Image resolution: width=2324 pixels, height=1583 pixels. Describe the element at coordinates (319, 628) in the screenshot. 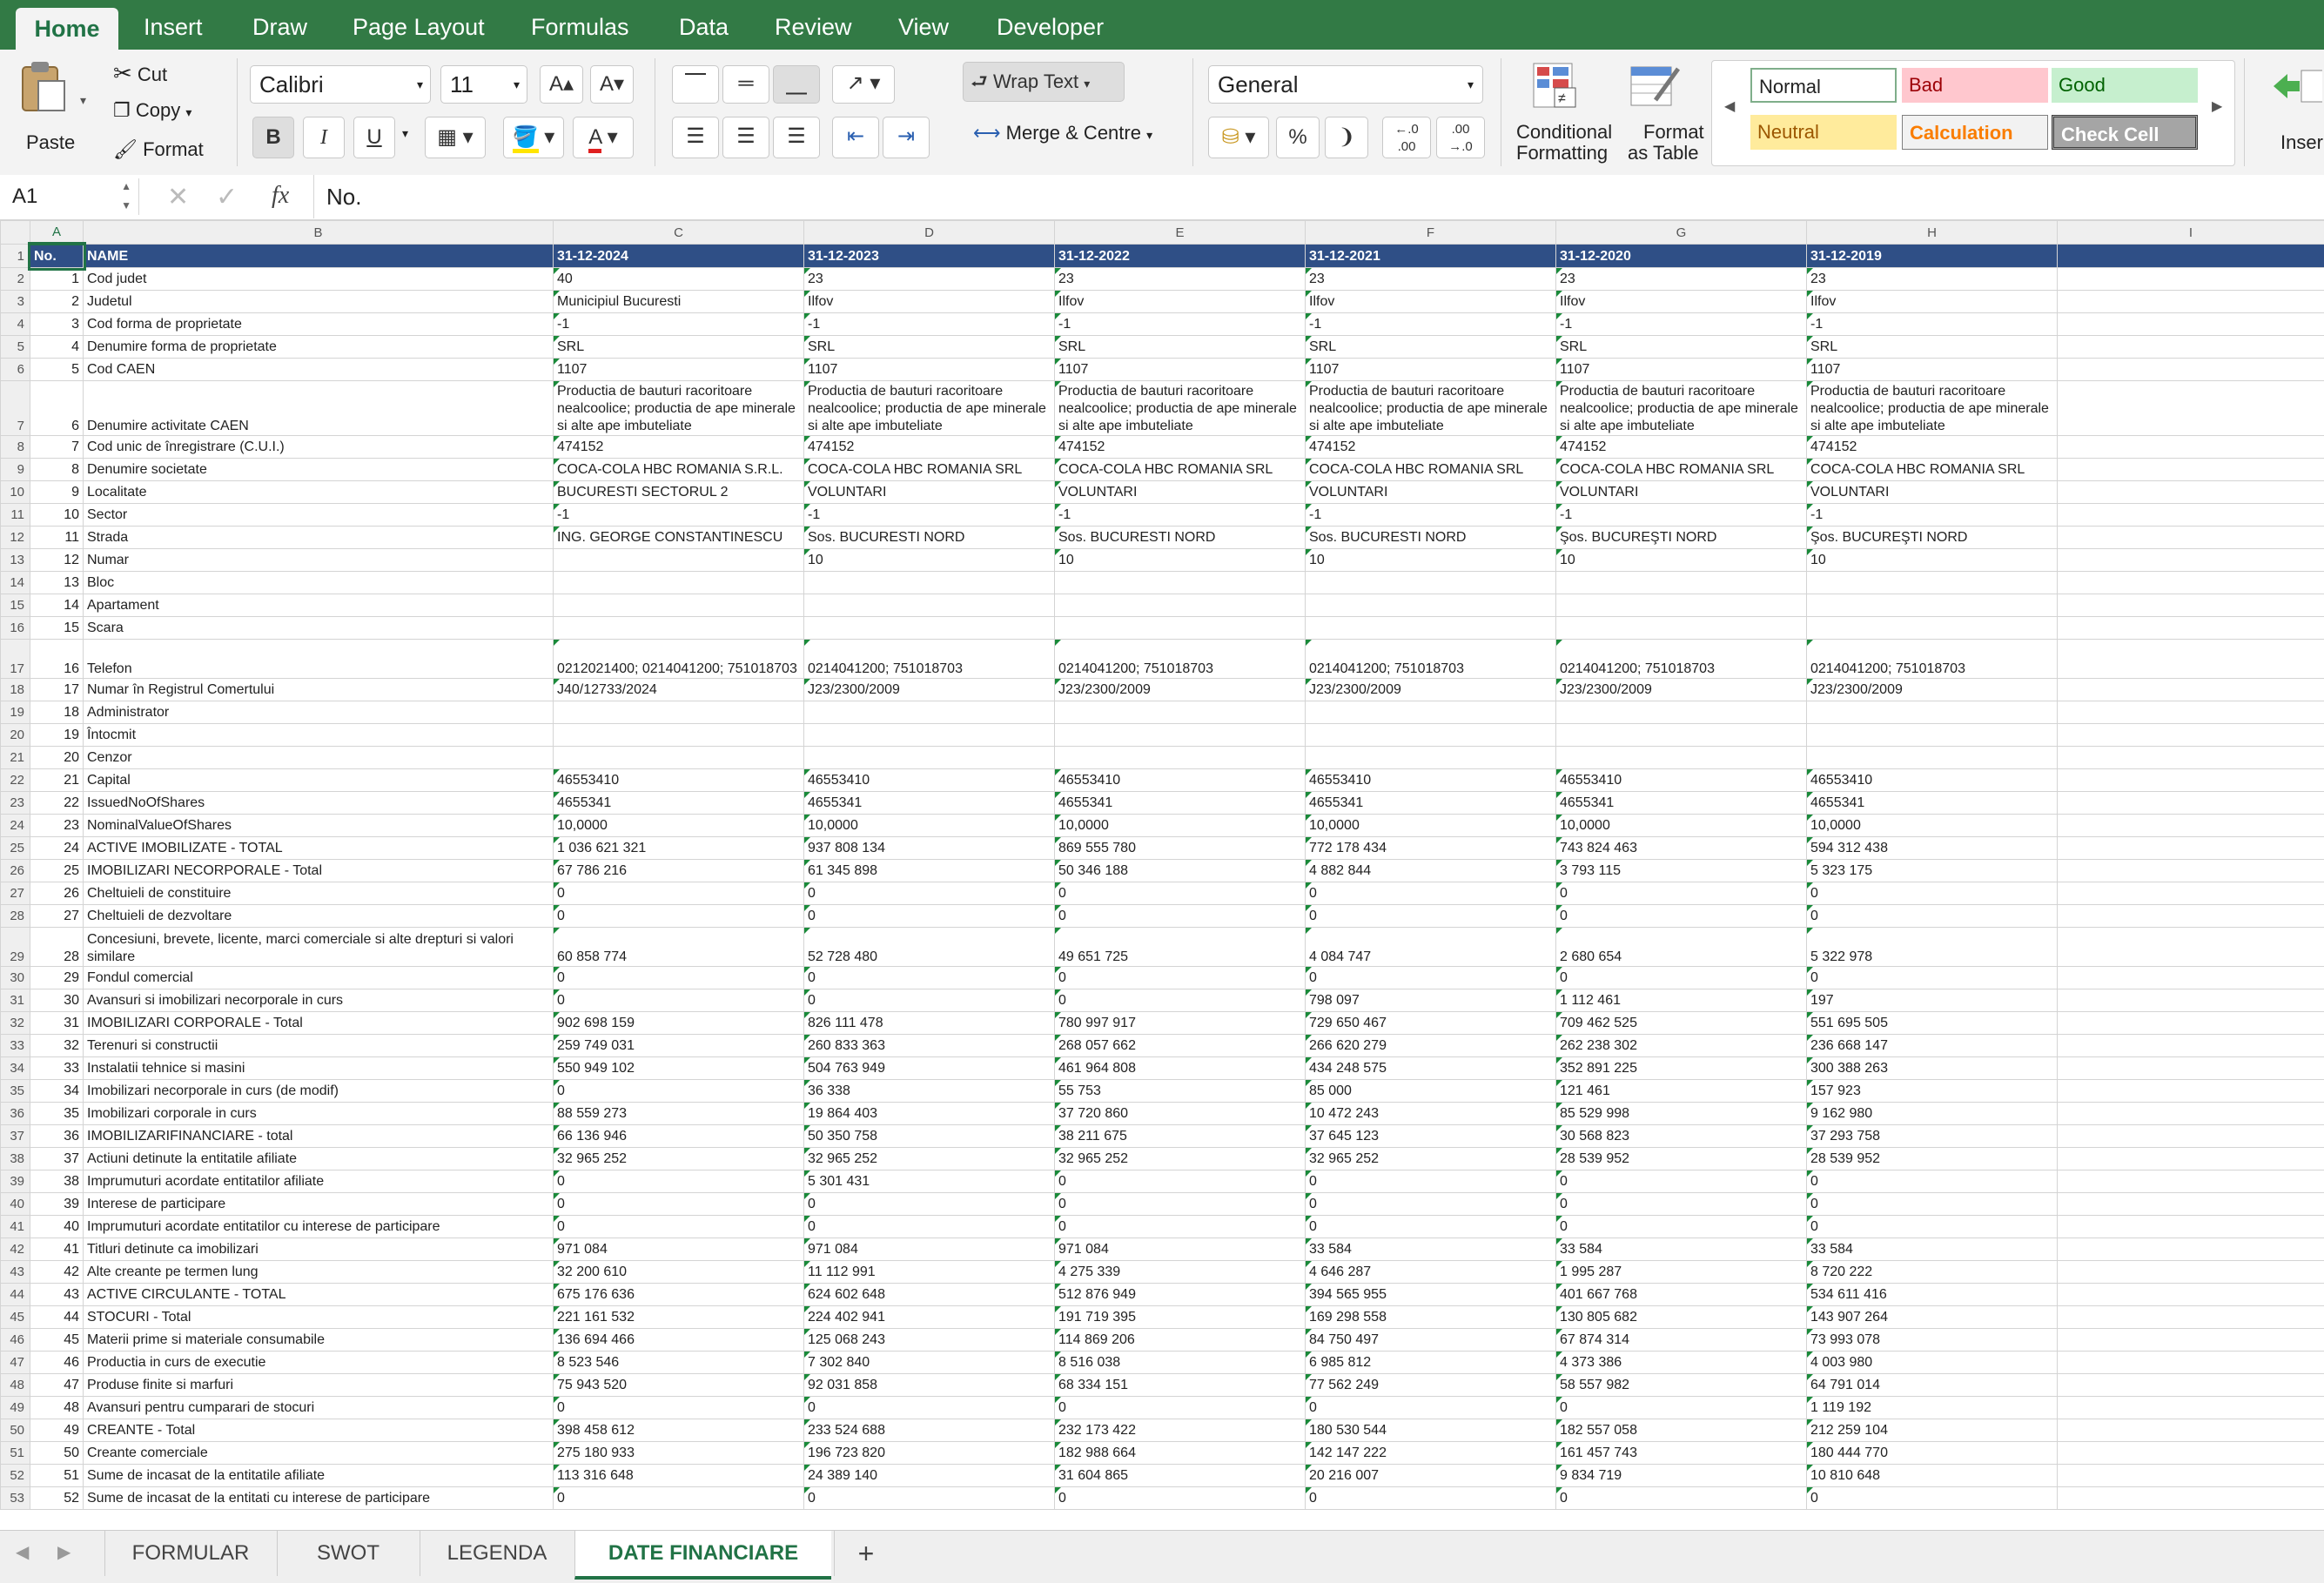

I see `table-cell: Scara` at that location.